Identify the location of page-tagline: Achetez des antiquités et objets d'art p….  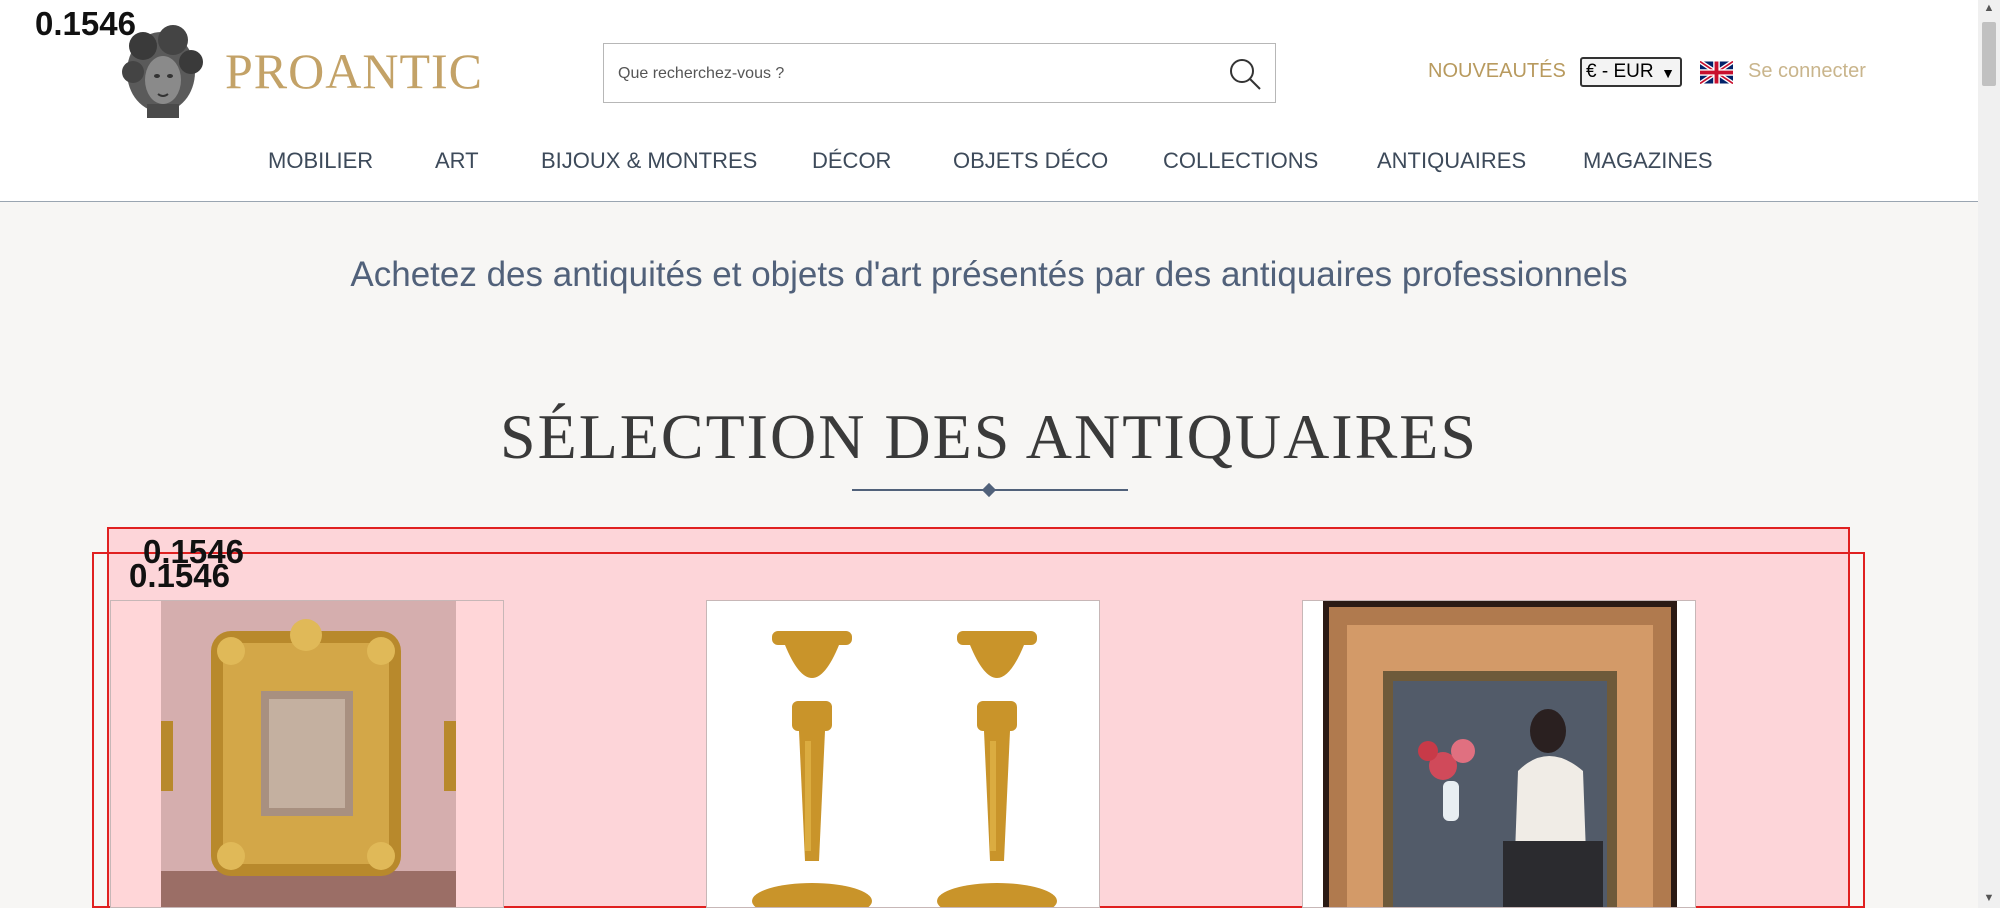
(989, 274).